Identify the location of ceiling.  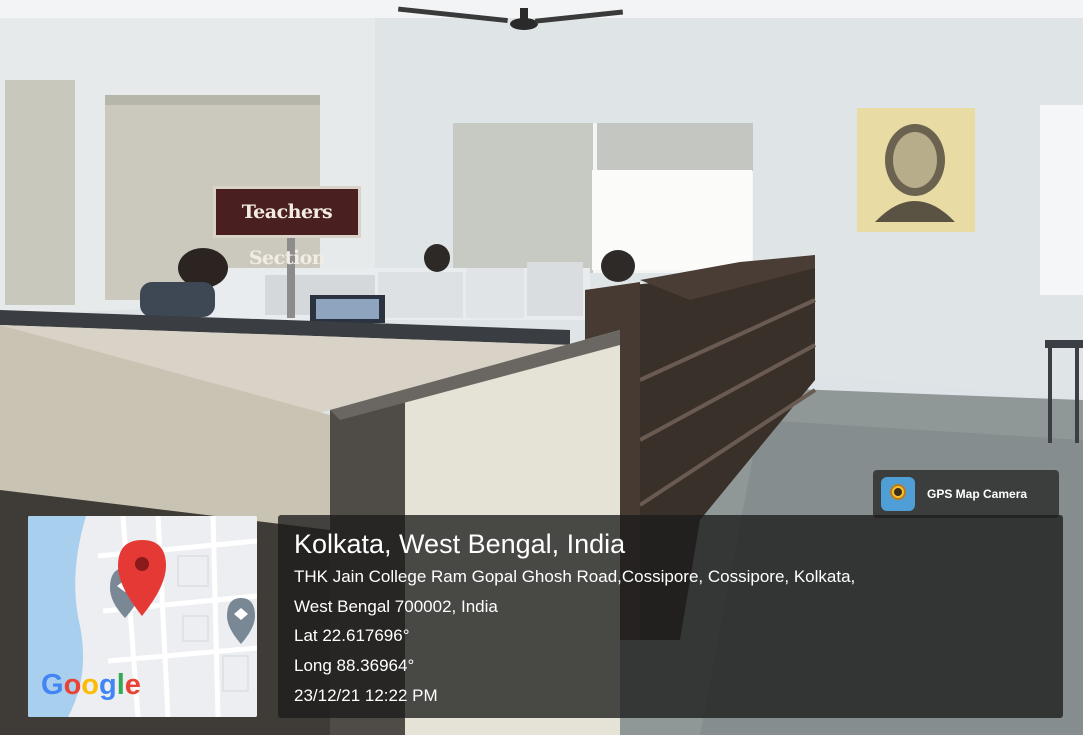
(541, 9).